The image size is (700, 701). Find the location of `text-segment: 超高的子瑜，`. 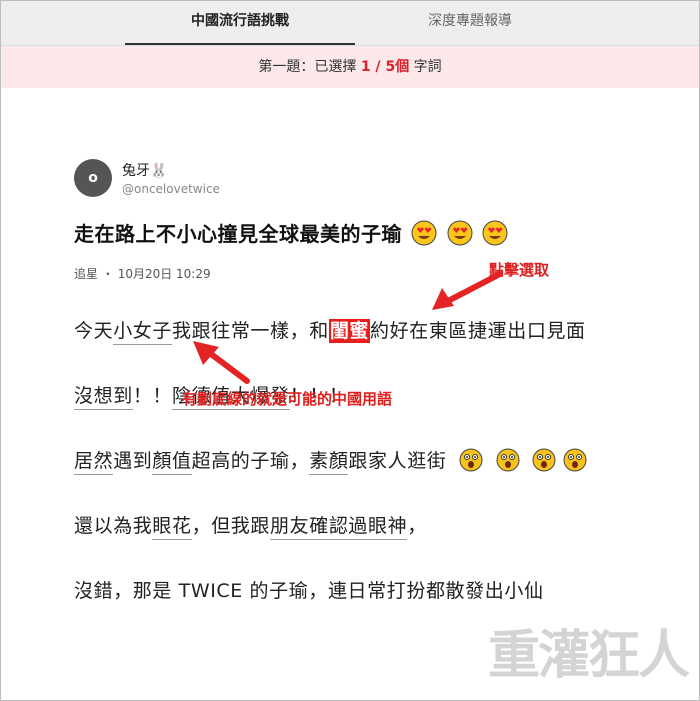

text-segment: 超高的子瑜， is located at coordinates (250, 461).